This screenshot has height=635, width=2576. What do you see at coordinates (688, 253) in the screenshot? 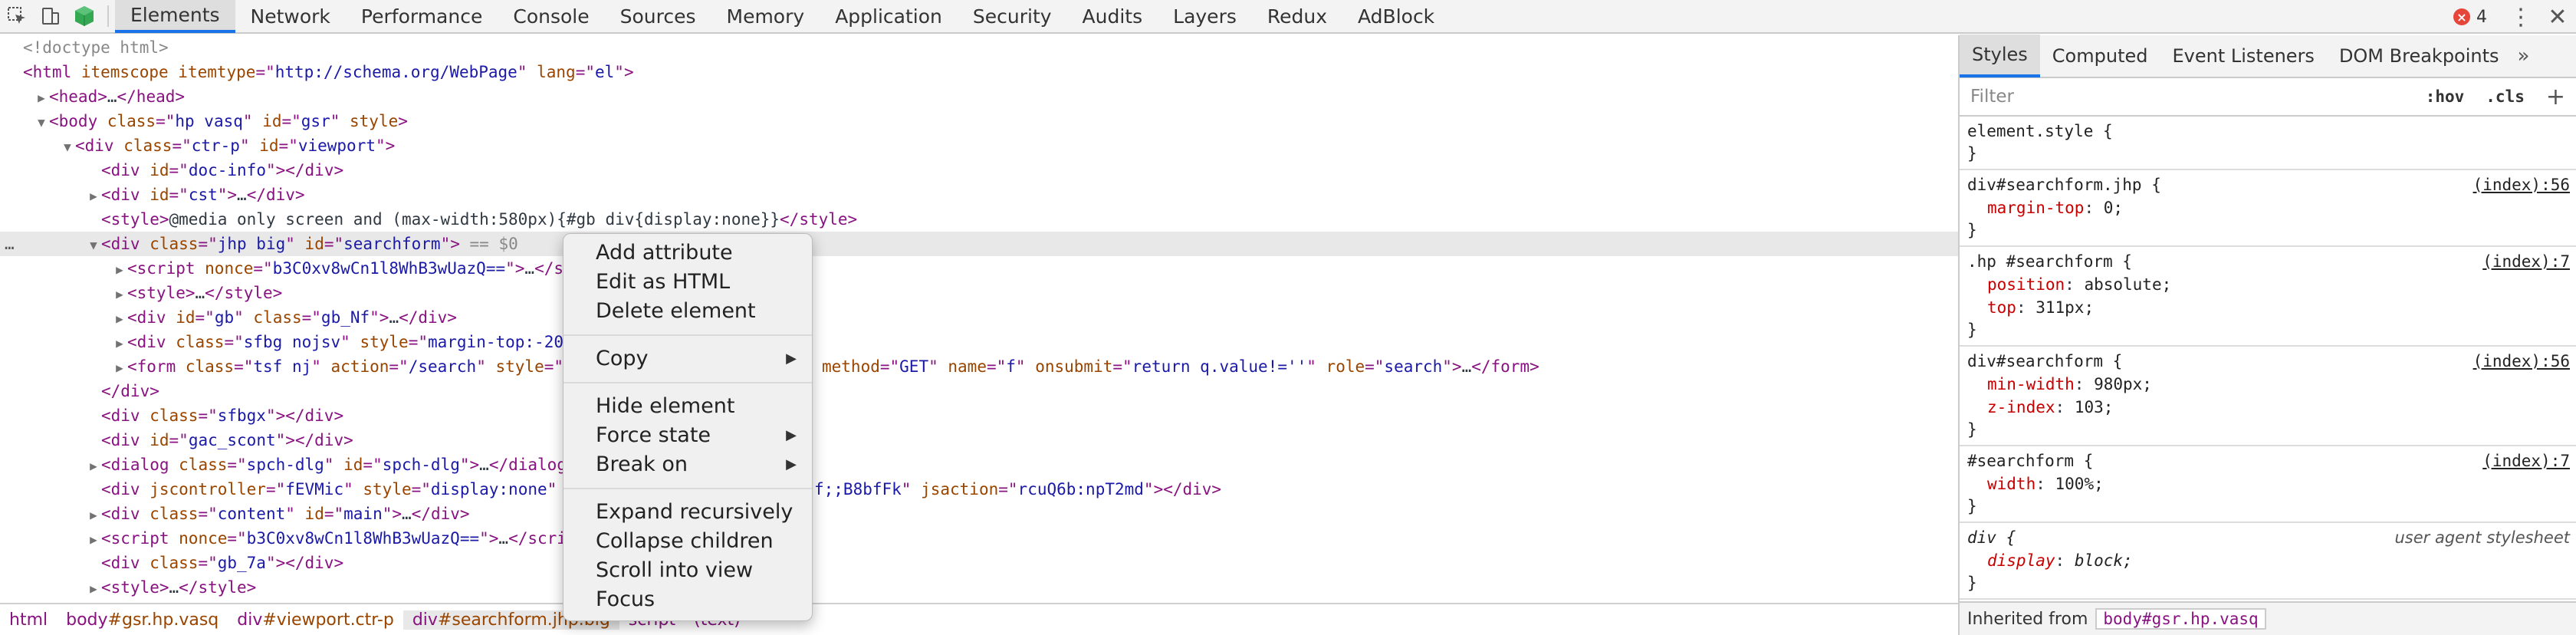
I see `menu-item-add-attribute: Add attribute` at bounding box center [688, 253].